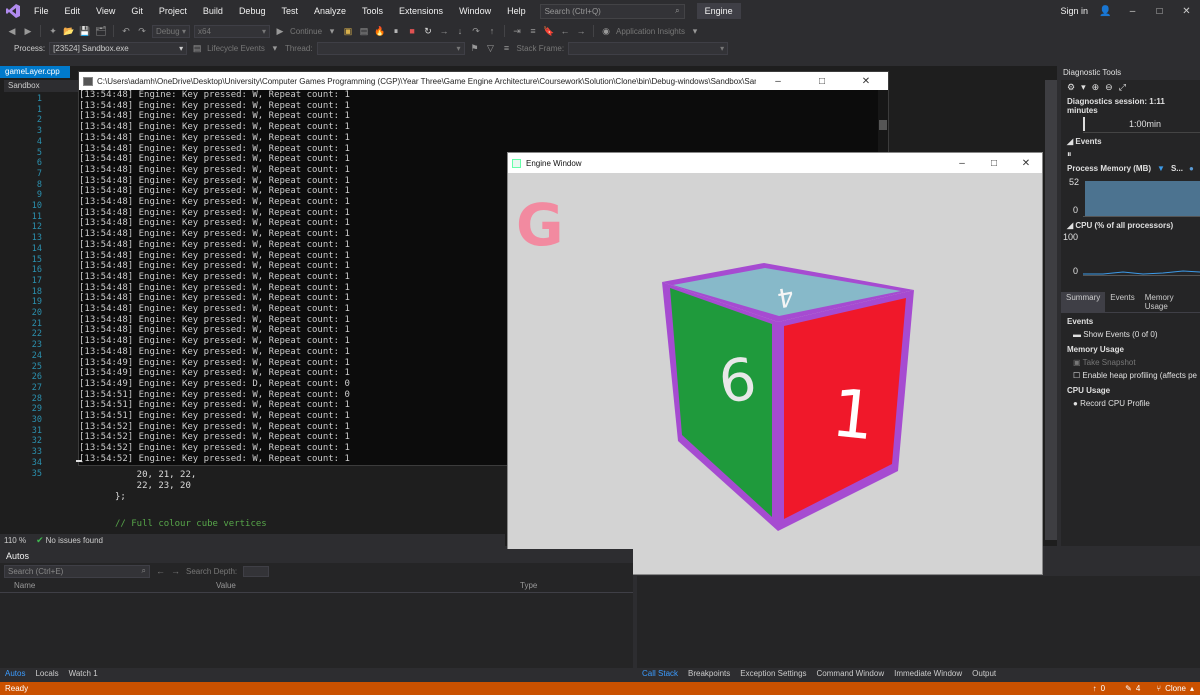  What do you see at coordinates (994, 163) in the screenshot?
I see `engine-maximize-icon: □` at bounding box center [994, 163].